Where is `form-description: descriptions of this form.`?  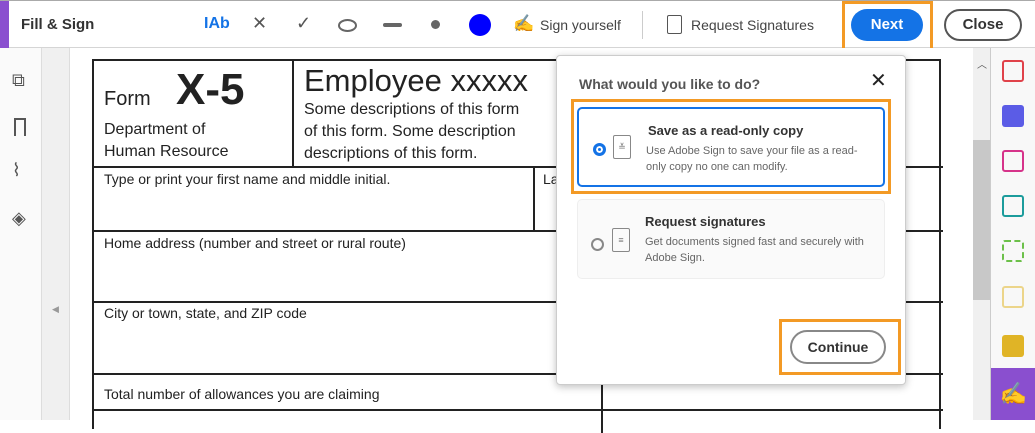
form-description: descriptions of this form. is located at coordinates (391, 153).